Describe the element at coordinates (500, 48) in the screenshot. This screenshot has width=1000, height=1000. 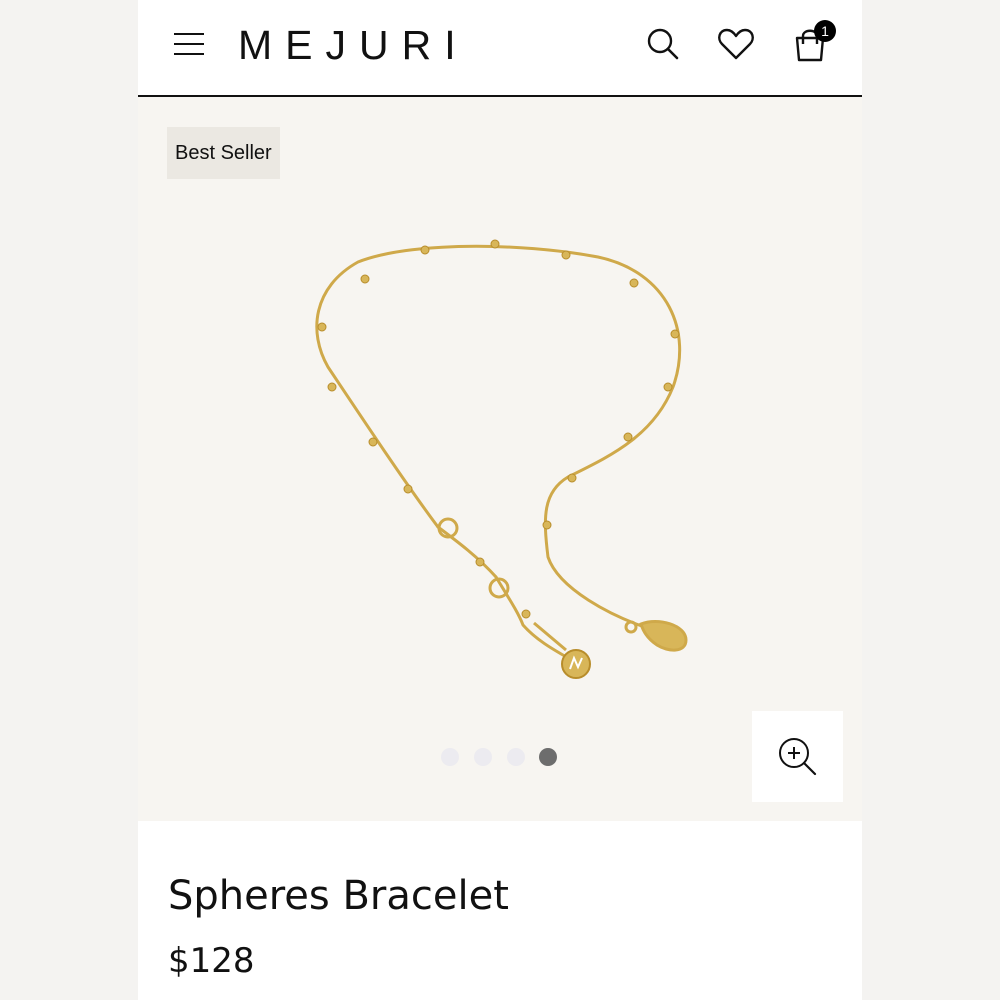
I see `site-header: MEJURI 1` at that location.